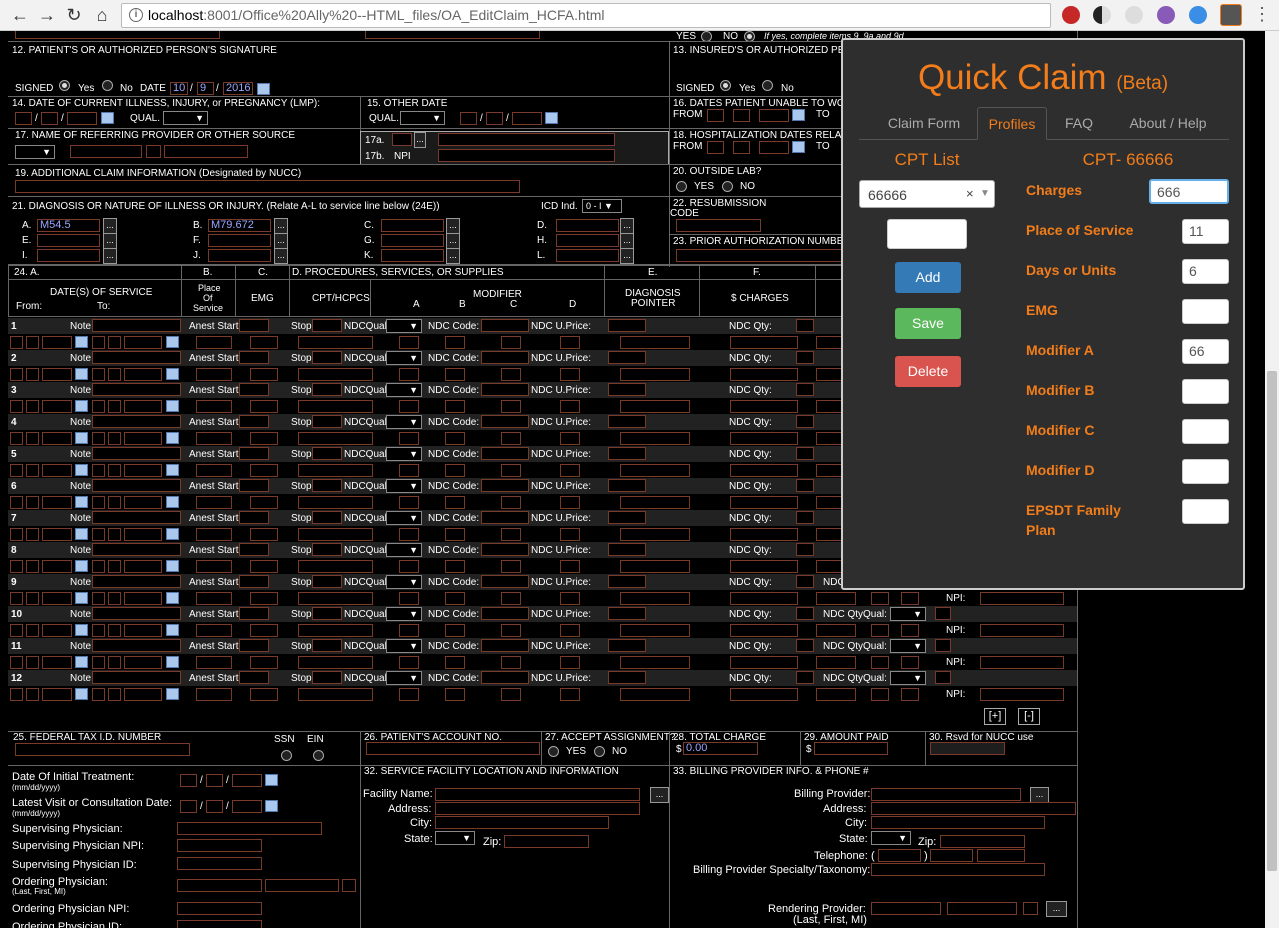 This screenshot has width=1279, height=928. What do you see at coordinates (927, 194) in the screenshot?
I see `cpt-select: 66666 × ▼` at bounding box center [927, 194].